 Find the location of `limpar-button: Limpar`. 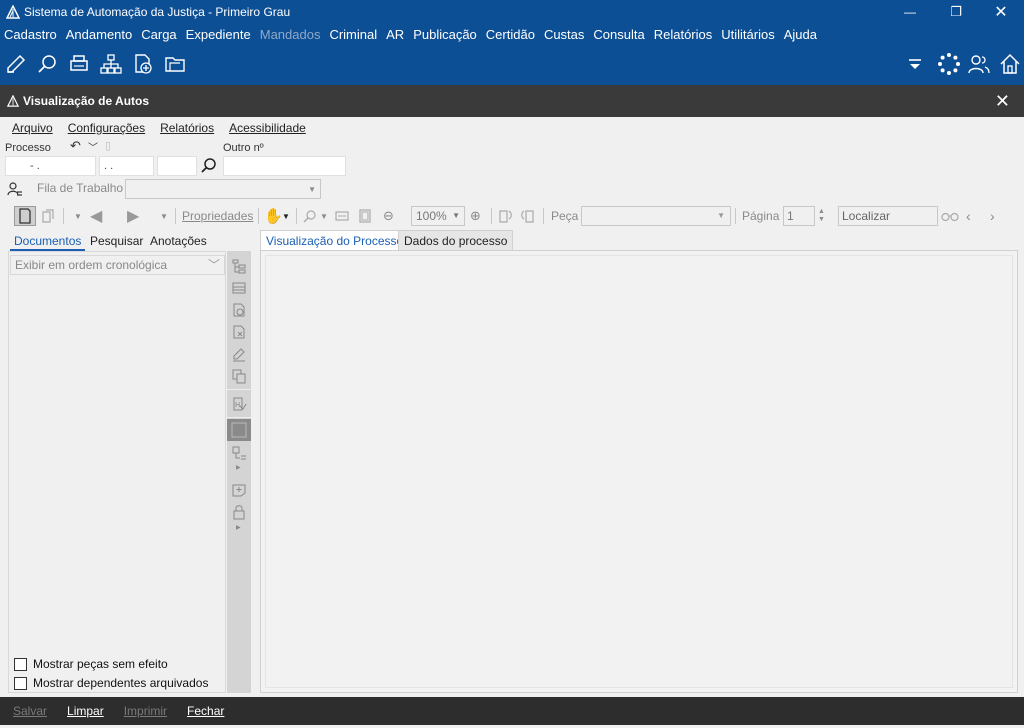

limpar-button: Limpar is located at coordinates (85, 711).